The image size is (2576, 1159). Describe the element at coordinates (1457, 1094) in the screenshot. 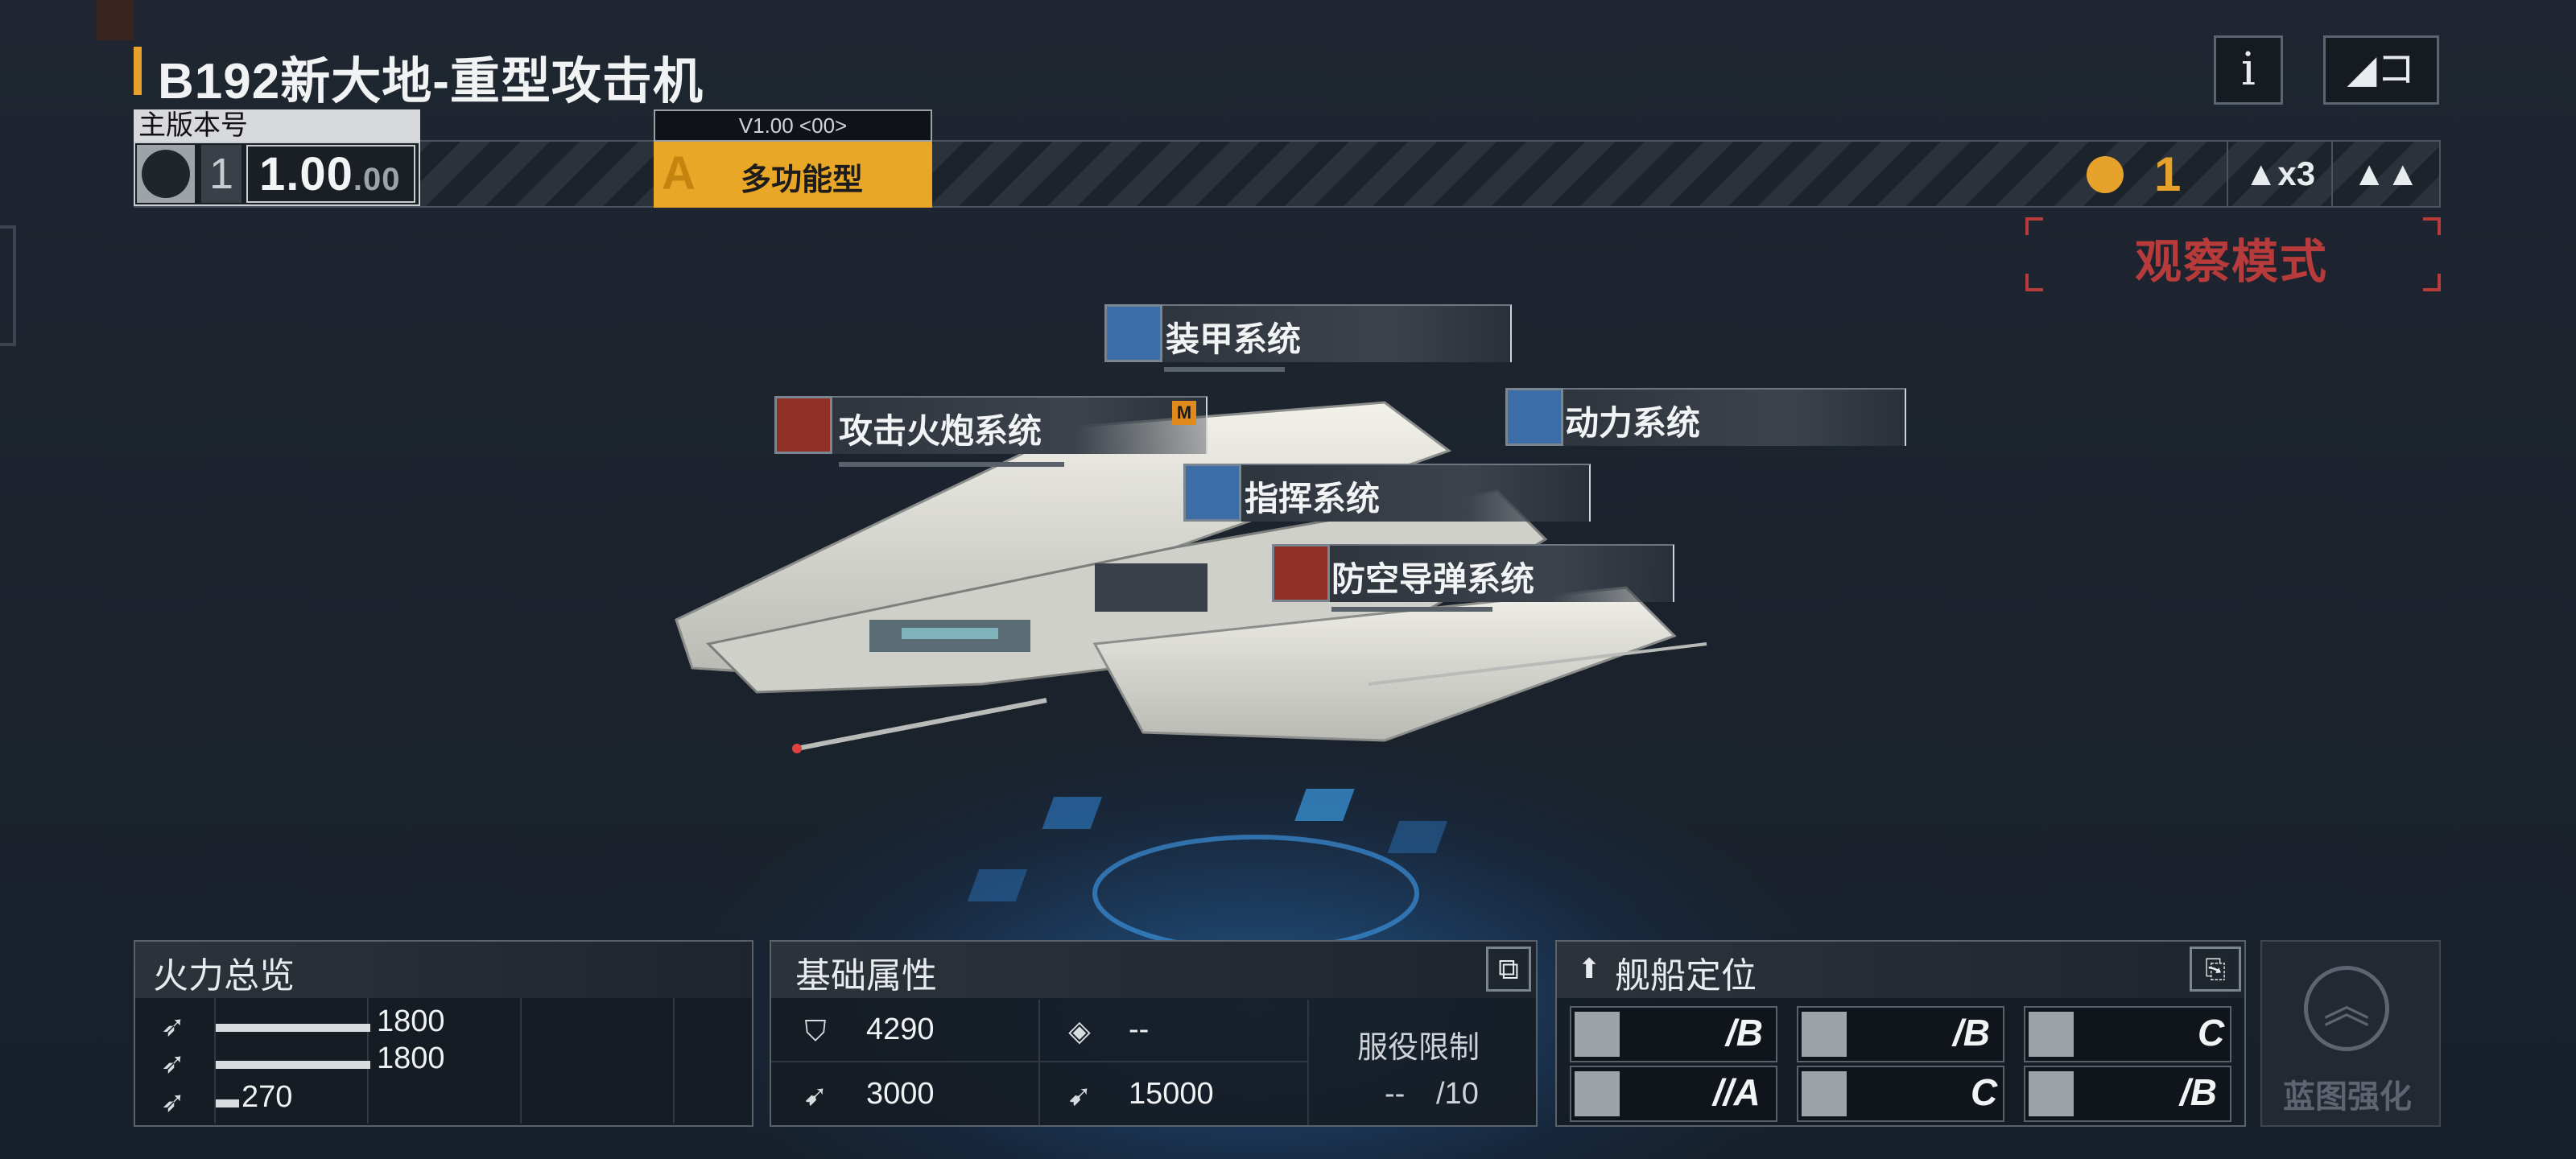

I see `service-max: /10` at that location.